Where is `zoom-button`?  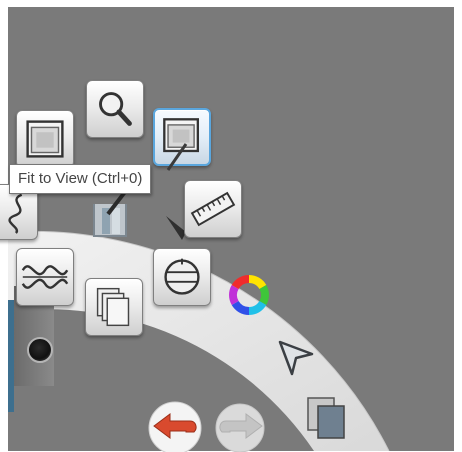
zoom-button is located at coordinates (115, 109).